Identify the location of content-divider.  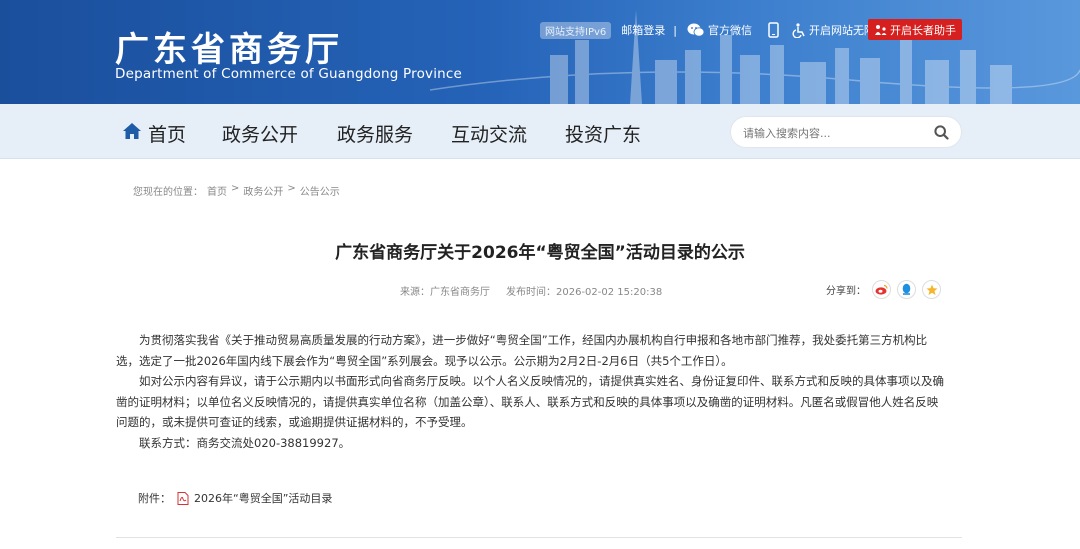
(539, 537).